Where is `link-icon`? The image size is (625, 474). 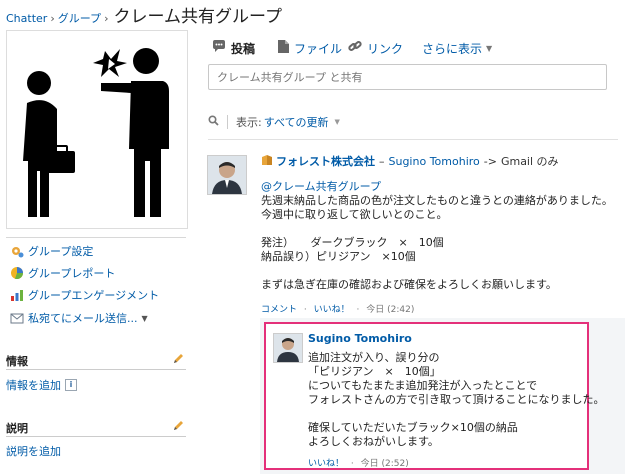 link-icon is located at coordinates (355, 48).